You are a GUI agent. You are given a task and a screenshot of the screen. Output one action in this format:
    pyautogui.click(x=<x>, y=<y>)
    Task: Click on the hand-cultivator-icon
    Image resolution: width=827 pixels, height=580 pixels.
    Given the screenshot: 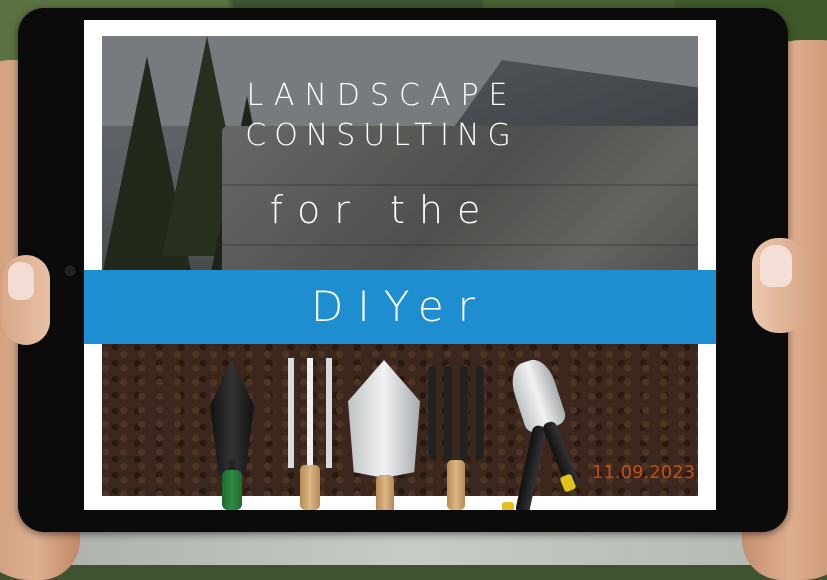 What is the action you would take?
    pyautogui.click(x=310, y=413)
    